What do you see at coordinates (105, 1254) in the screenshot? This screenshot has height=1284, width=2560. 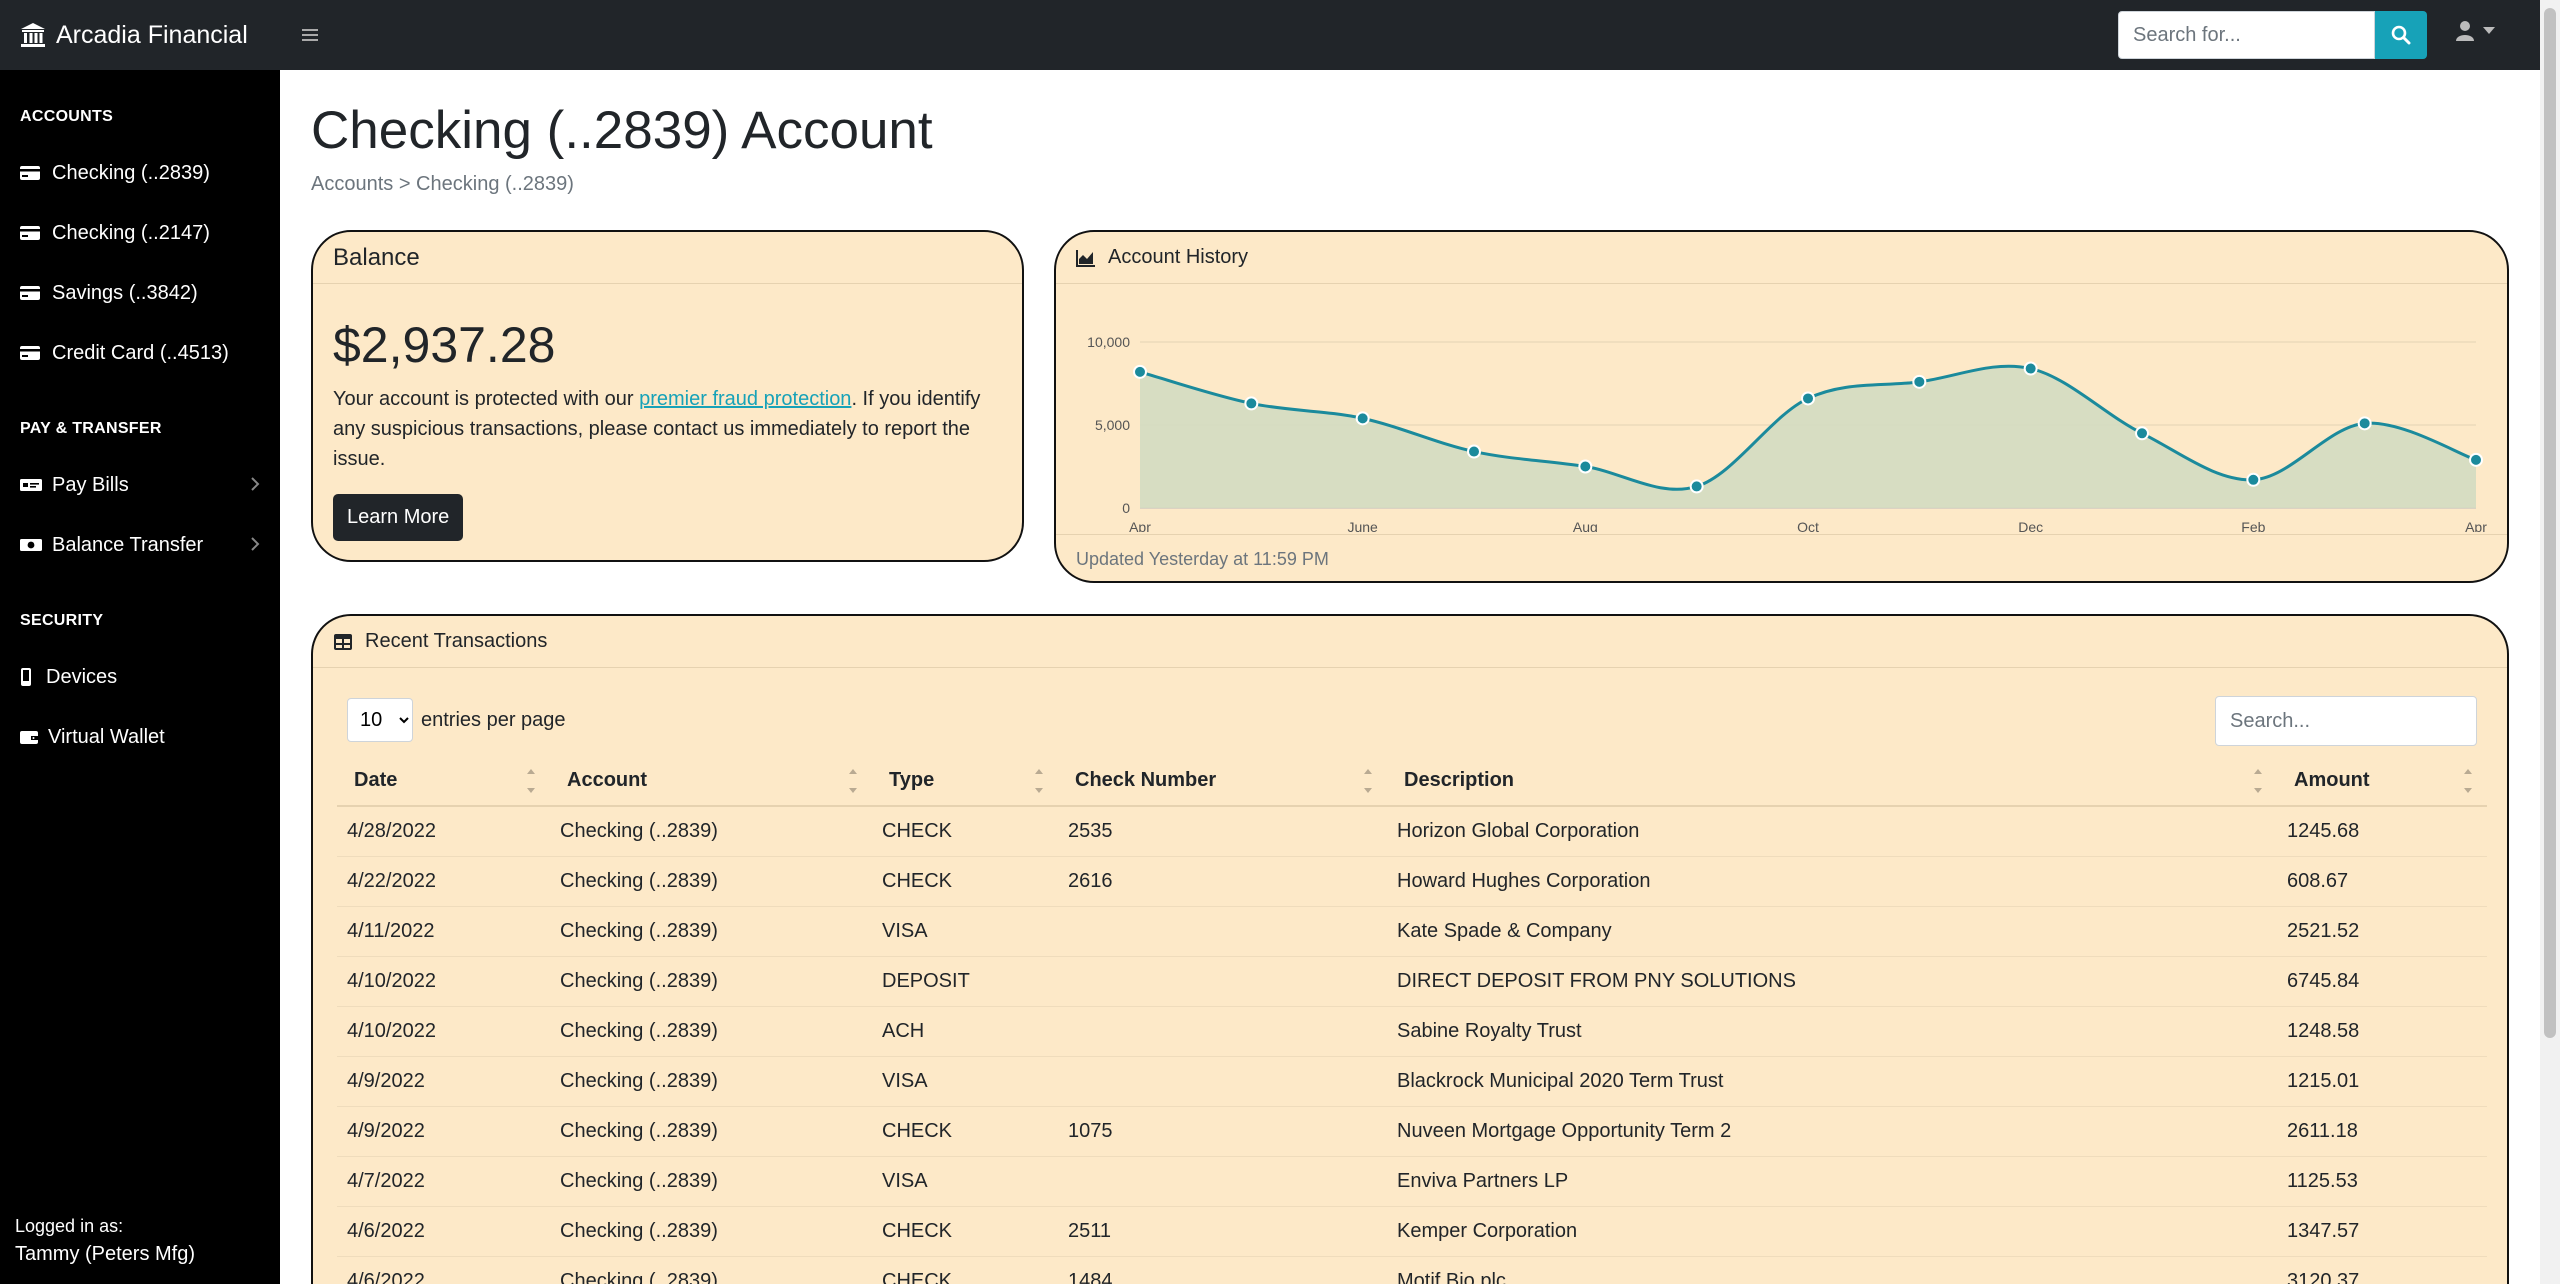 I see `logged-in-user: Tammy (Peters Mfg)` at bounding box center [105, 1254].